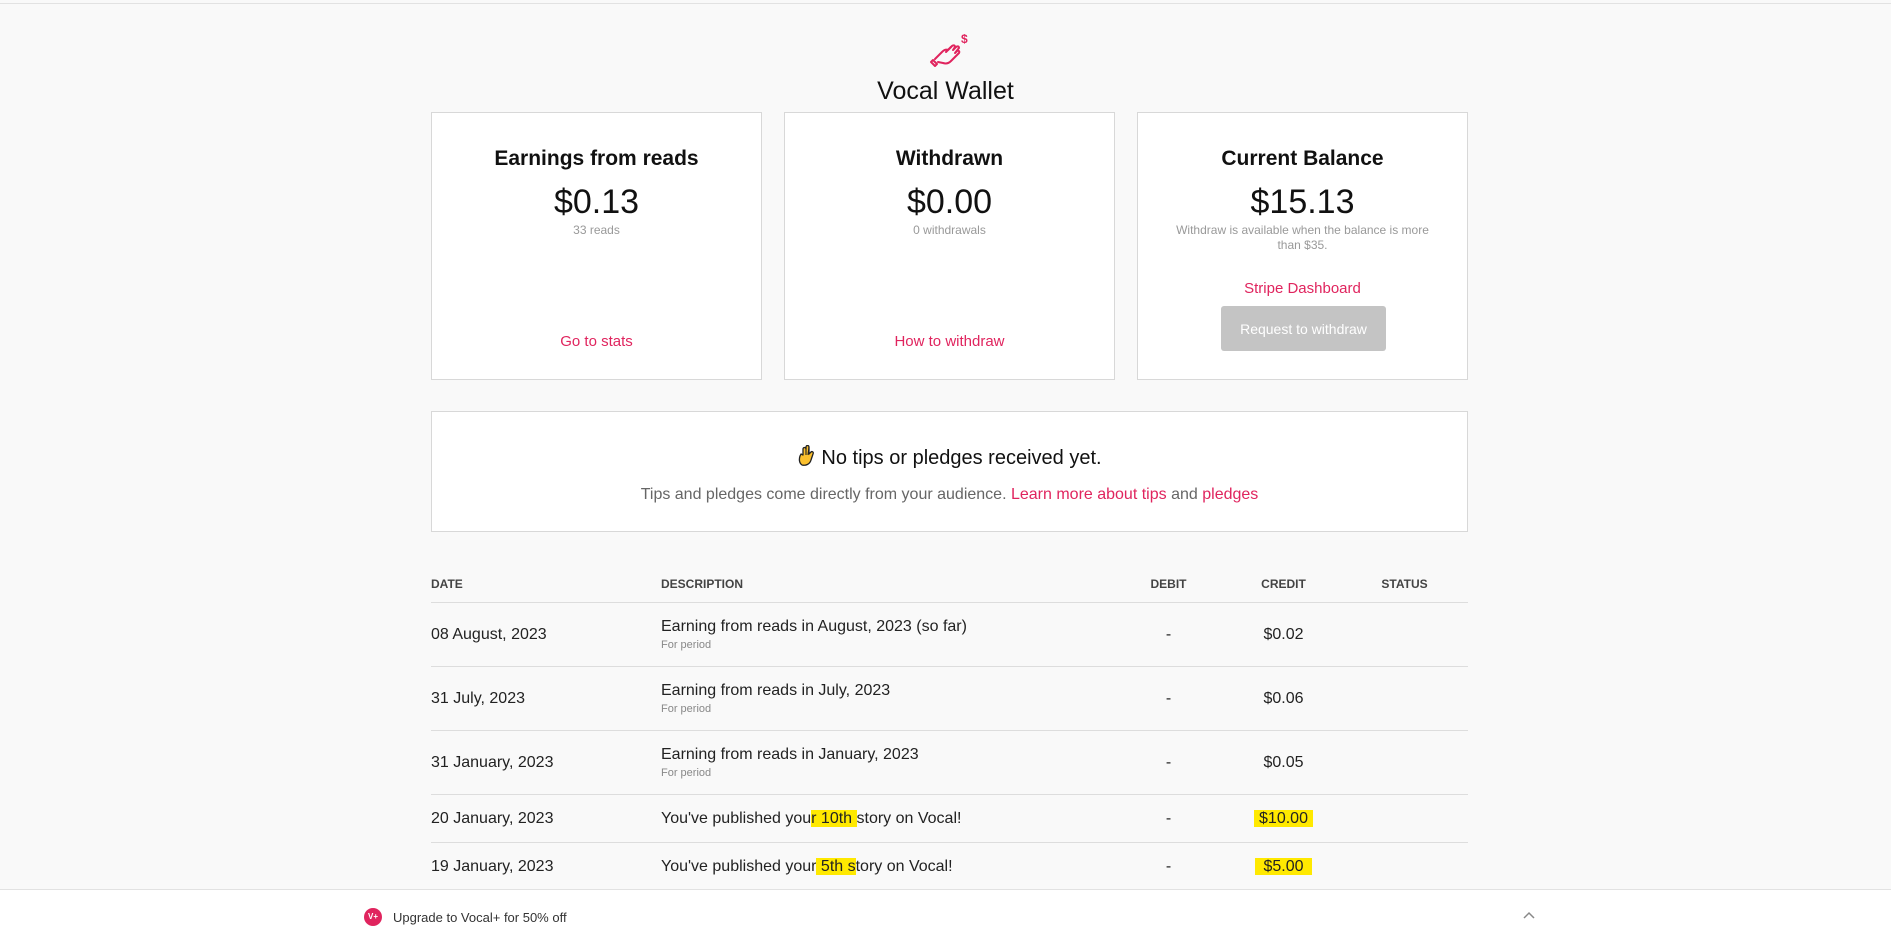  Describe the element at coordinates (1283, 584) in the screenshot. I see `col-credit: CREDIT` at that location.